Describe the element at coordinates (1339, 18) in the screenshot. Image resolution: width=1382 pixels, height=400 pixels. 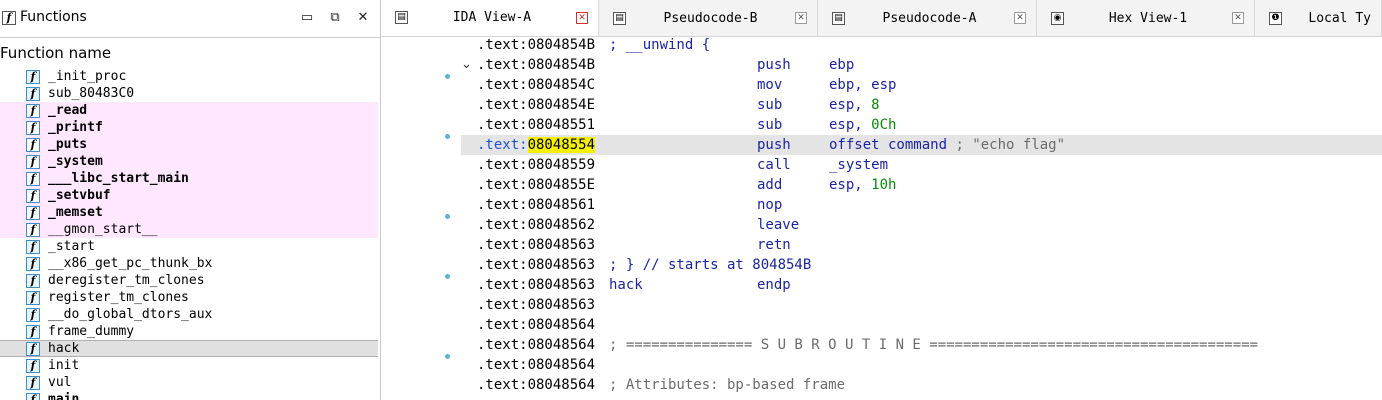
I see `tab-label: Local Ty` at that location.